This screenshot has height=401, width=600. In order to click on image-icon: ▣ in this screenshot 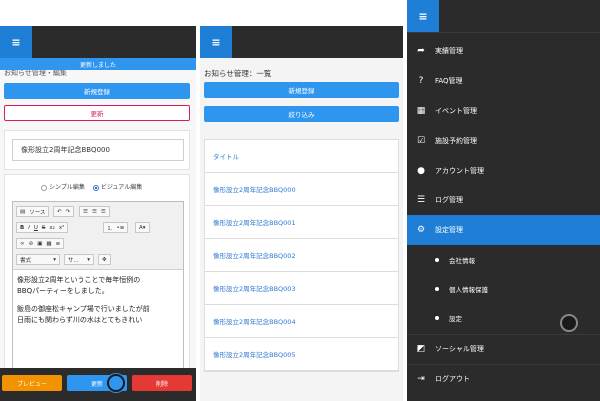, I will do `click(40, 243)`.